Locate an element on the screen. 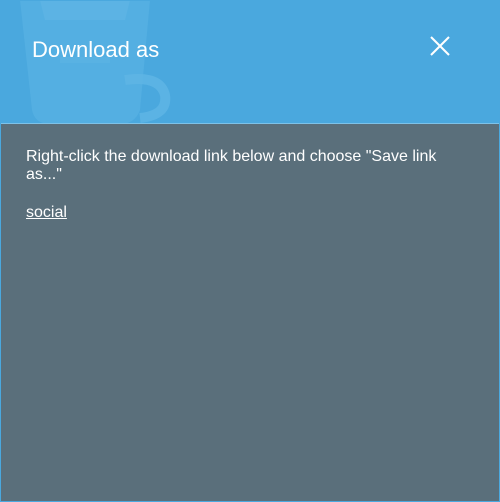 The width and height of the screenshot is (500, 502). dialog-title: Download as is located at coordinates (96, 49).